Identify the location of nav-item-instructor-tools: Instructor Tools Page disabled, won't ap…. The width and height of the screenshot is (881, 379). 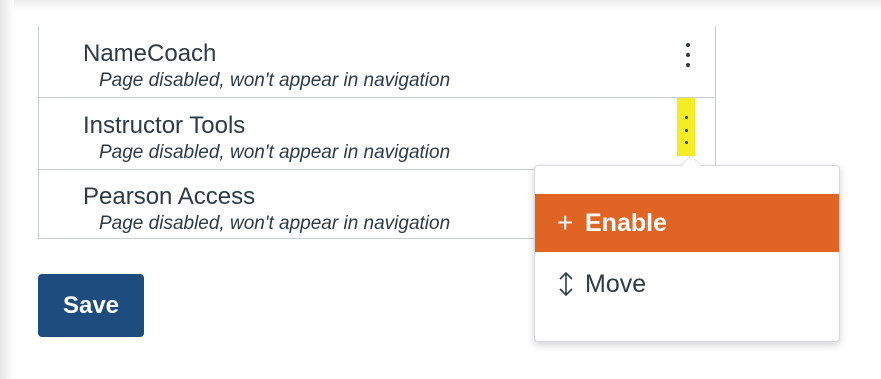
(377, 134).